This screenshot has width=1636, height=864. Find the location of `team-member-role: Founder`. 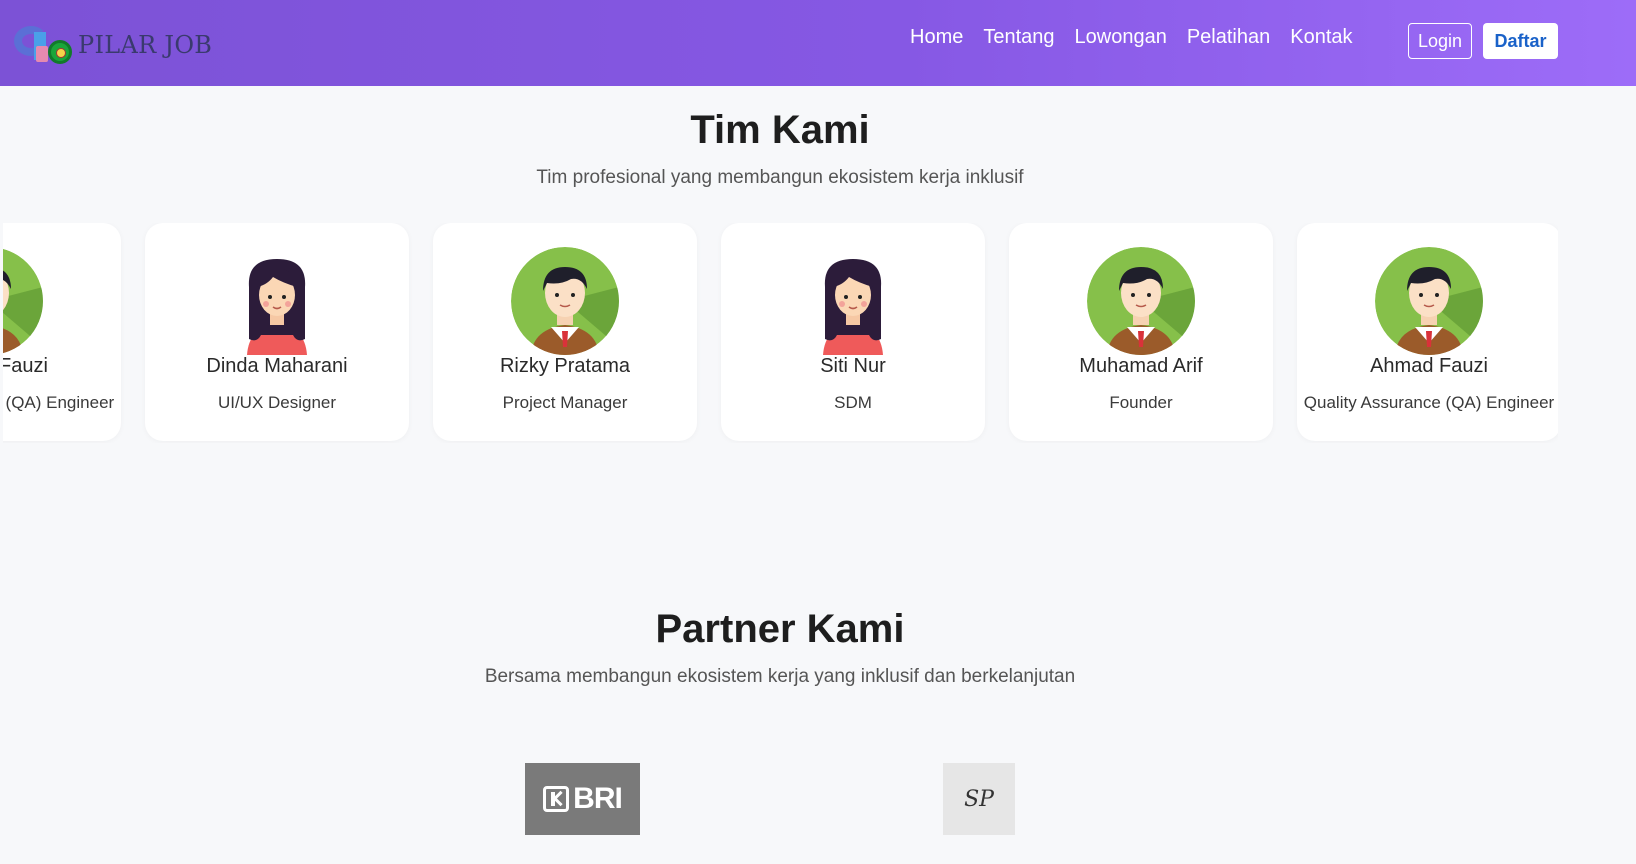

team-member-role: Founder is located at coordinates (1141, 402).